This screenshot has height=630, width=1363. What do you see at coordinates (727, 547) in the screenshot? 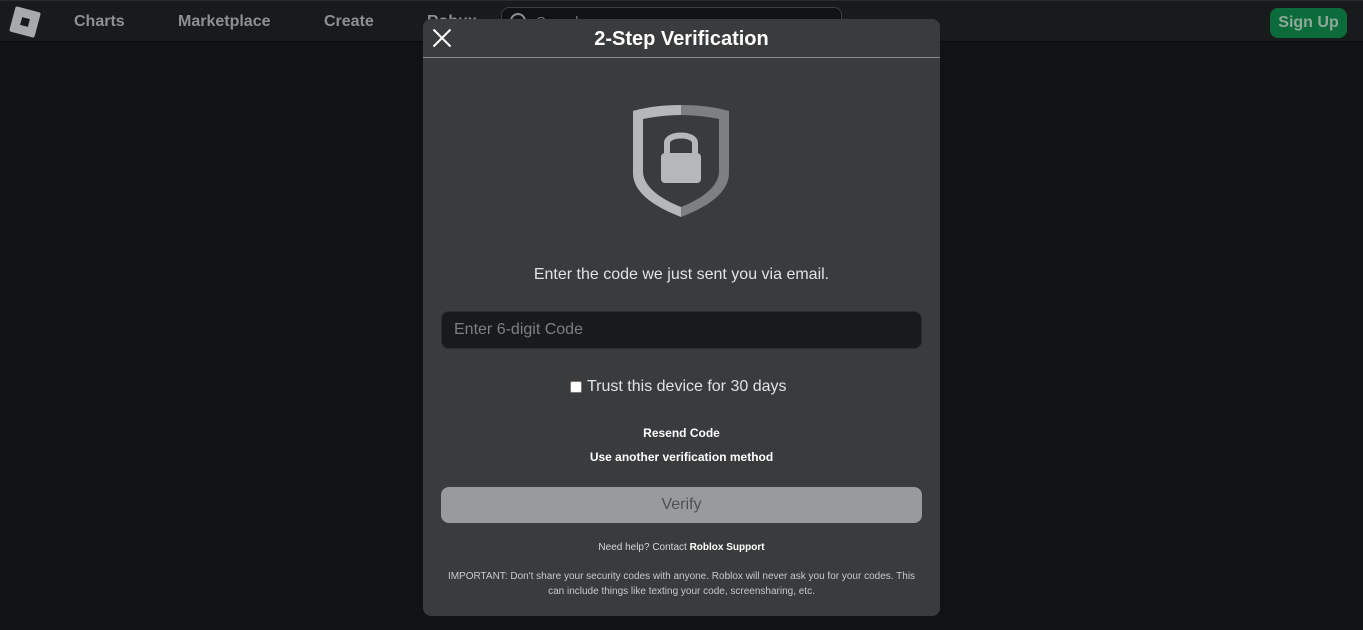
I see `roblox-support-link: Roblox Support` at bounding box center [727, 547].